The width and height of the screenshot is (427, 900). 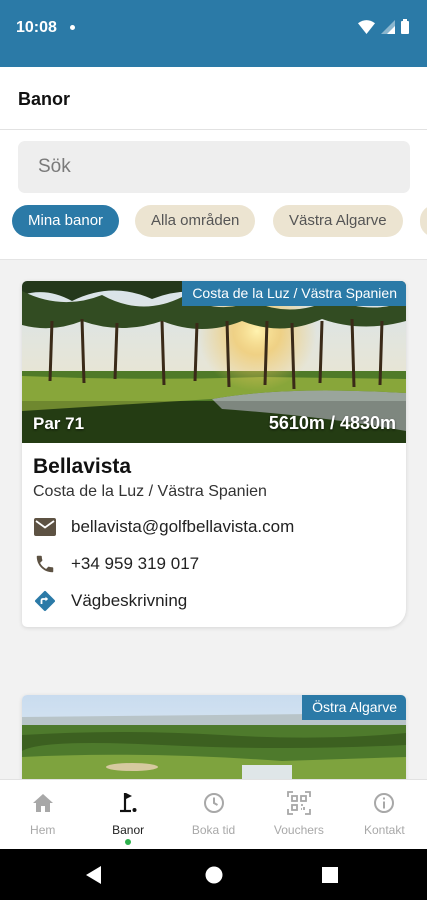 What do you see at coordinates (183, 526) in the screenshot?
I see `email-text: bellavista@golfbellavista.com` at bounding box center [183, 526].